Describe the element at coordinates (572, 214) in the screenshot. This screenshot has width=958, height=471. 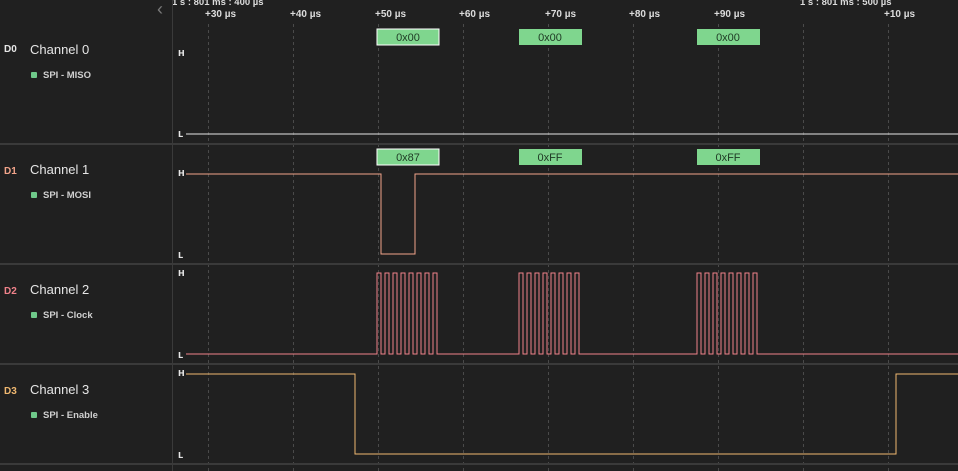
I see `channel-1-waveform` at that location.